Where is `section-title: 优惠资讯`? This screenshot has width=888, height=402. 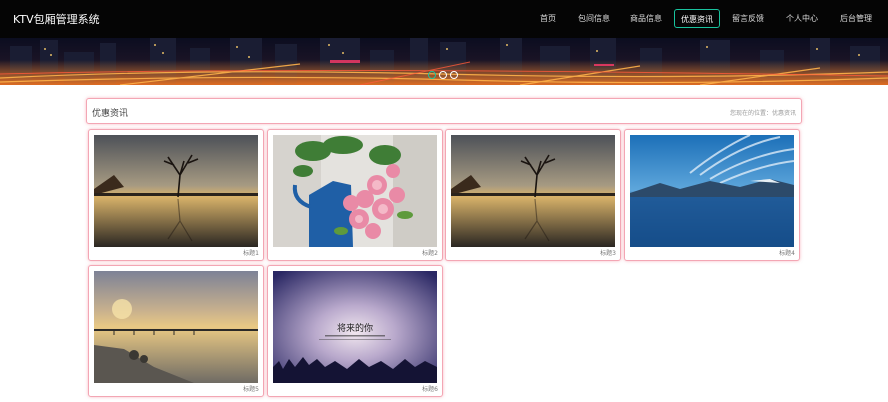
section-title: 优惠资讯 is located at coordinates (110, 114).